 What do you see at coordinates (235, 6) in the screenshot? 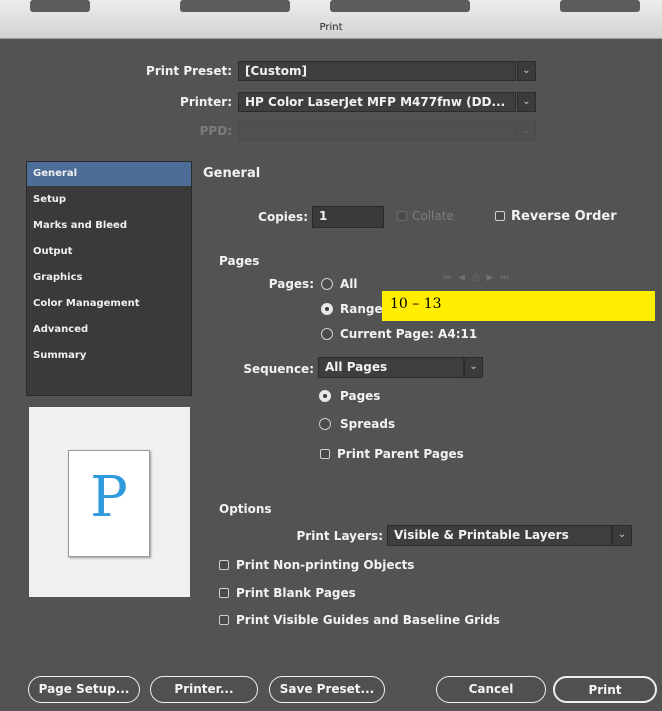
I see `background-blur` at bounding box center [235, 6].